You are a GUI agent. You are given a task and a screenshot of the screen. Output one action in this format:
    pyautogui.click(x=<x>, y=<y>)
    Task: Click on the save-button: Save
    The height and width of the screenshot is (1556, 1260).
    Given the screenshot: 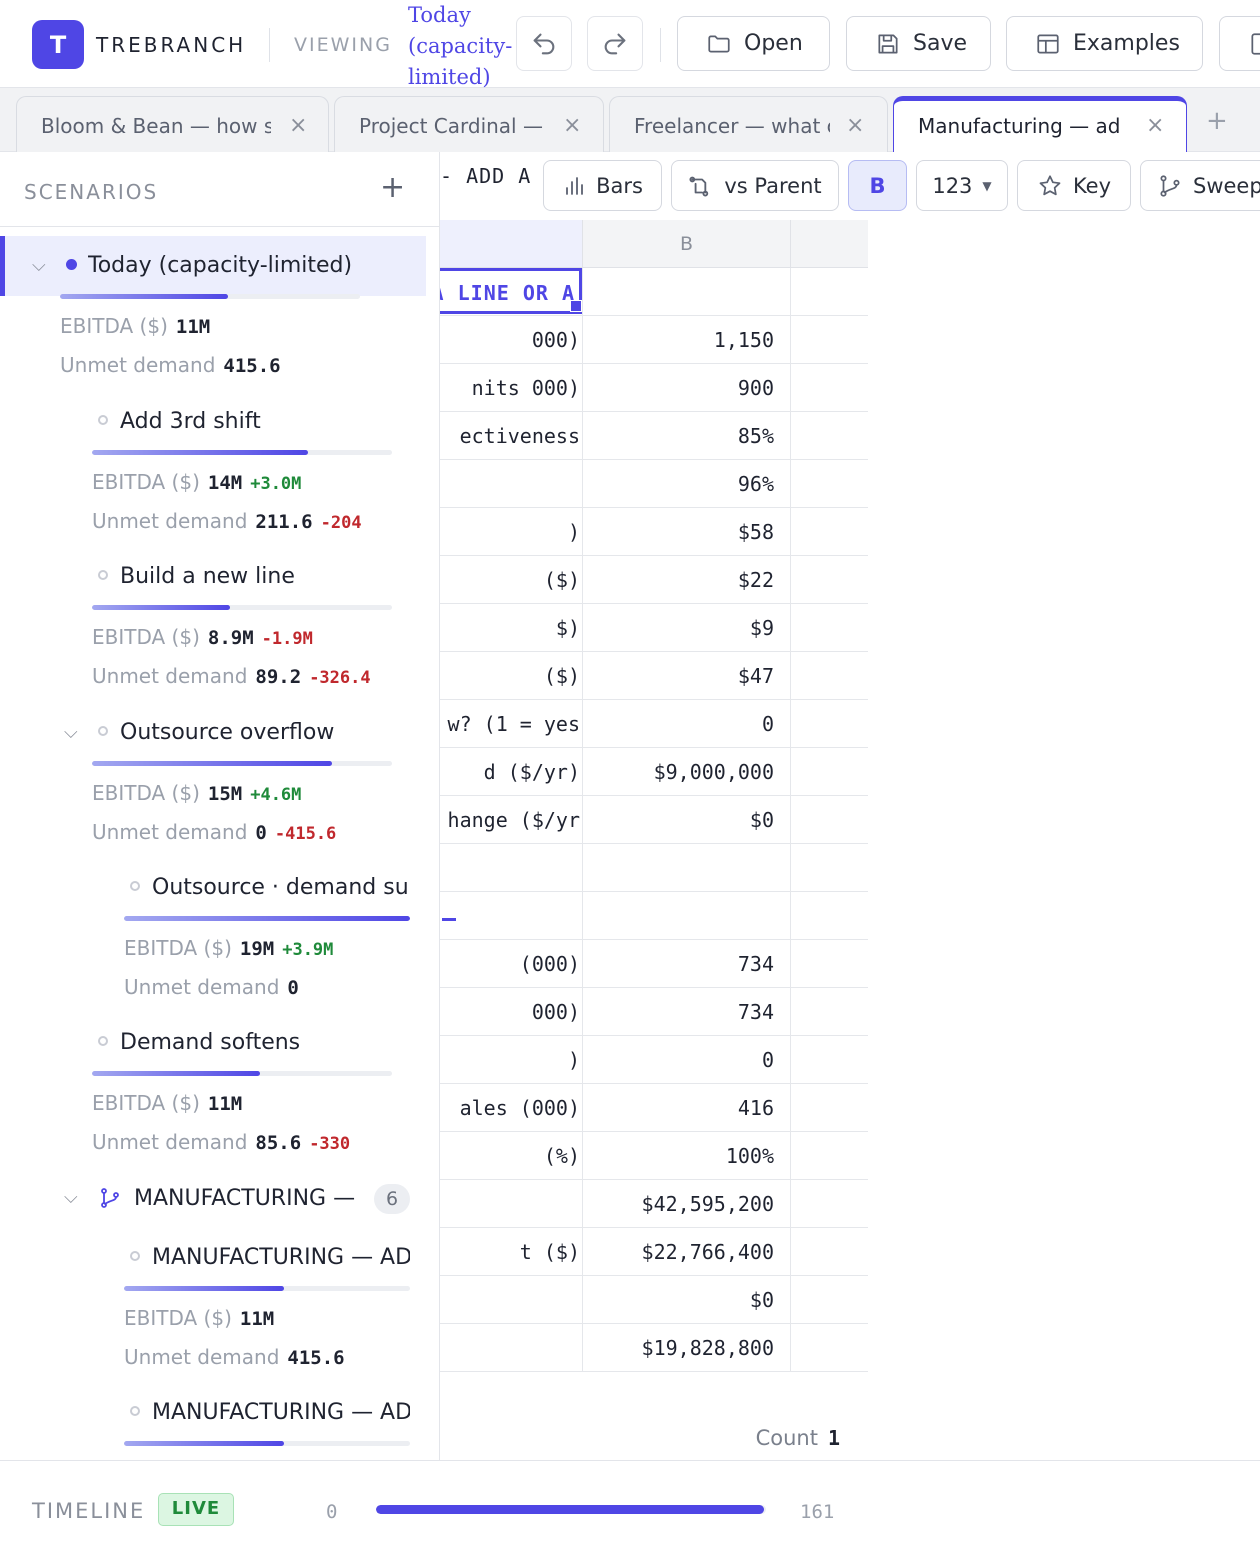 What is the action you would take?
    pyautogui.click(x=918, y=43)
    